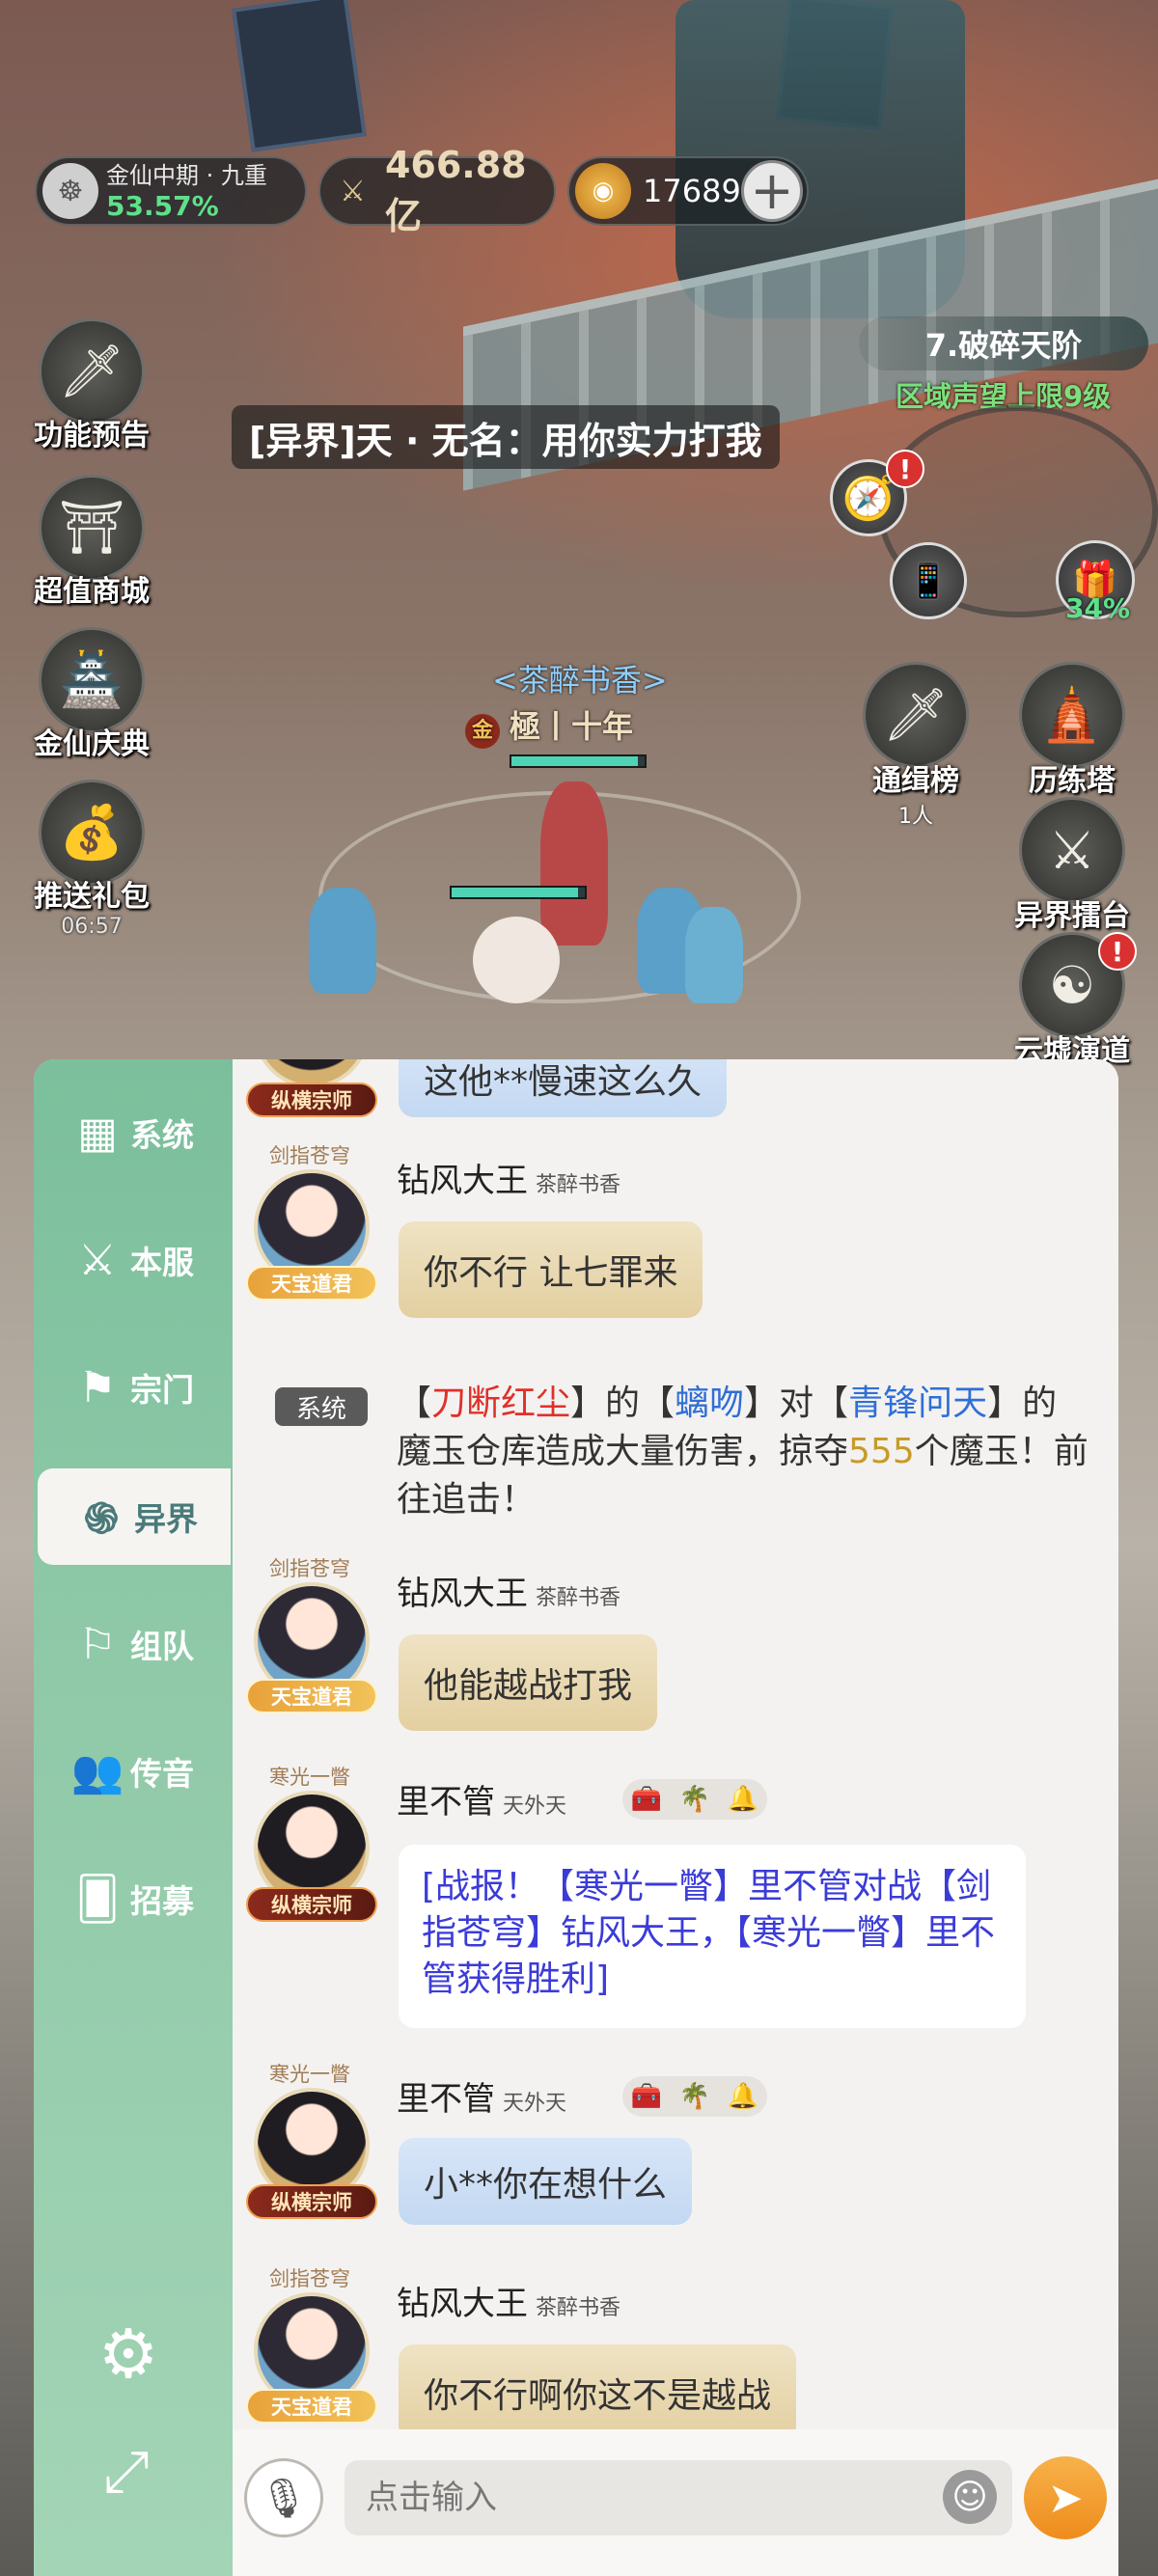 Image resolution: width=1158 pixels, height=2576 pixels. I want to click on tab-system: ▦ 系统, so click(133, 1132).